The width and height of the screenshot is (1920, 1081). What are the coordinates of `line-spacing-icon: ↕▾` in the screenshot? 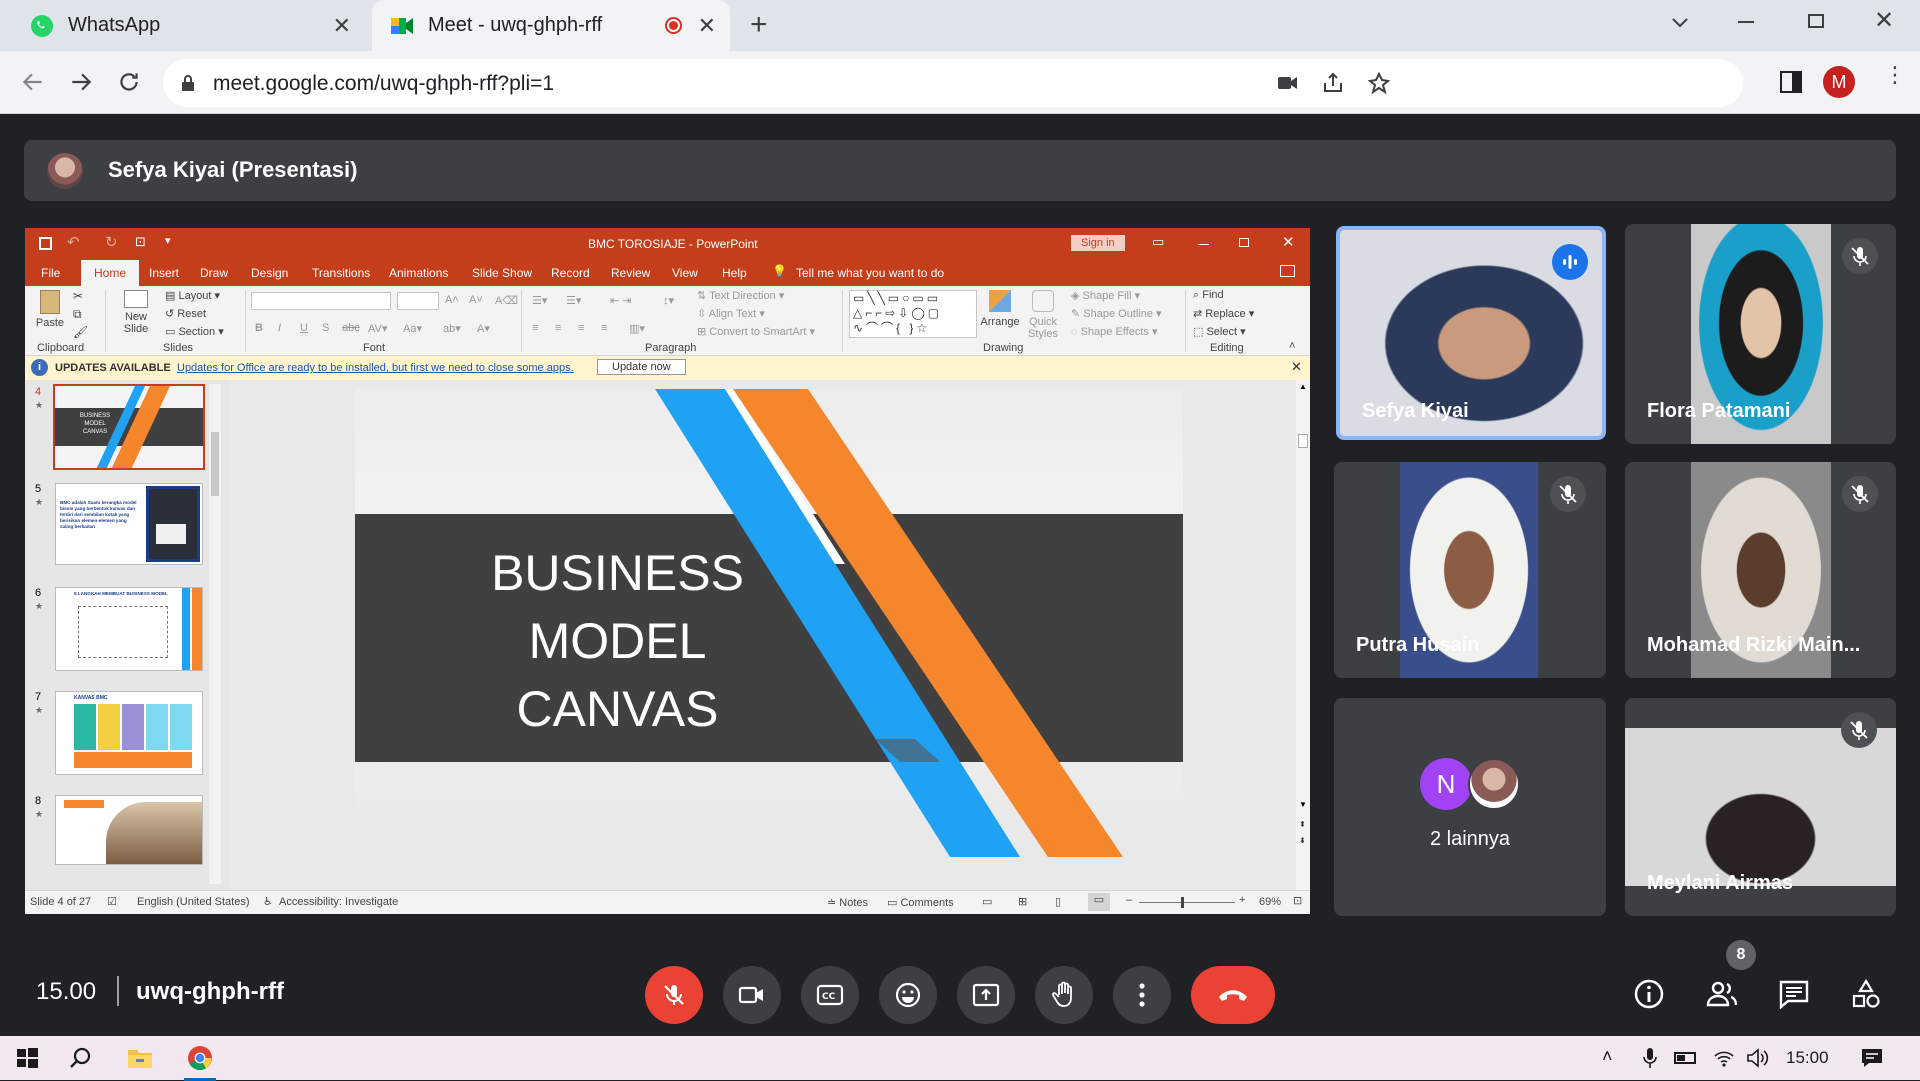 It's located at (668, 300).